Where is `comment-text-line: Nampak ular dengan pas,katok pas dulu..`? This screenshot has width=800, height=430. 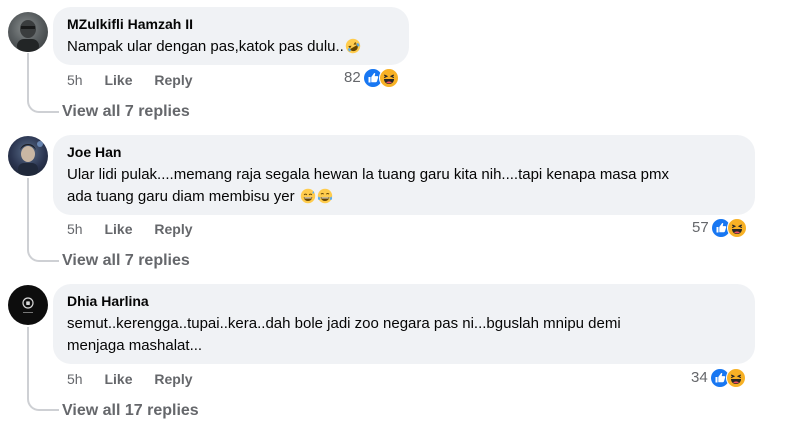
comment-text-line: Nampak ular dengan pas,katok pas dulu.. is located at coordinates (205, 46).